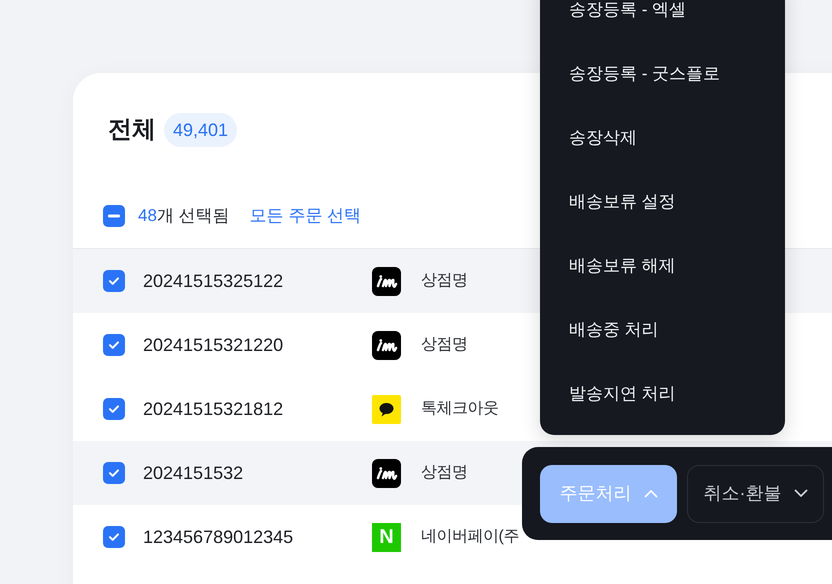  Describe the element at coordinates (213, 281) in the screenshot. I see `order-number: 20241515325122` at that location.